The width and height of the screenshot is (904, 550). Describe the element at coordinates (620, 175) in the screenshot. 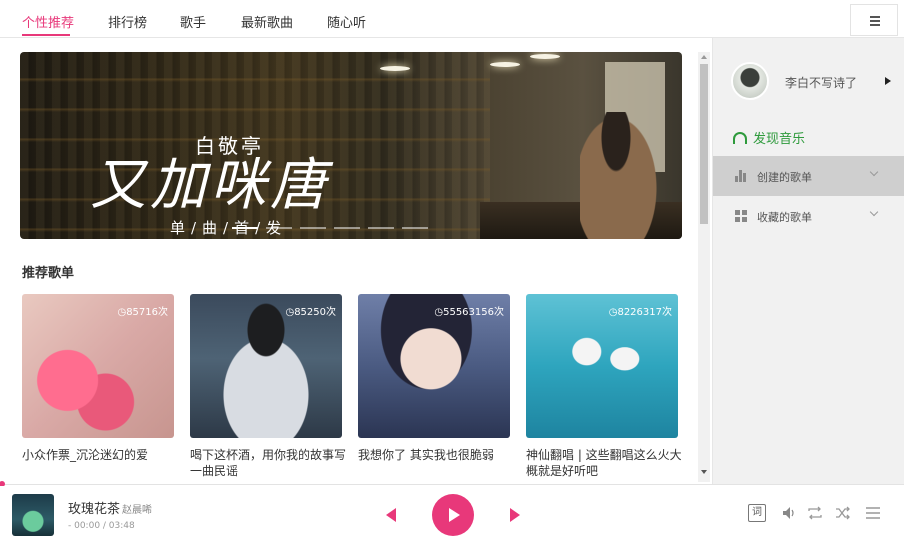

I see `banner-artist-photo` at that location.